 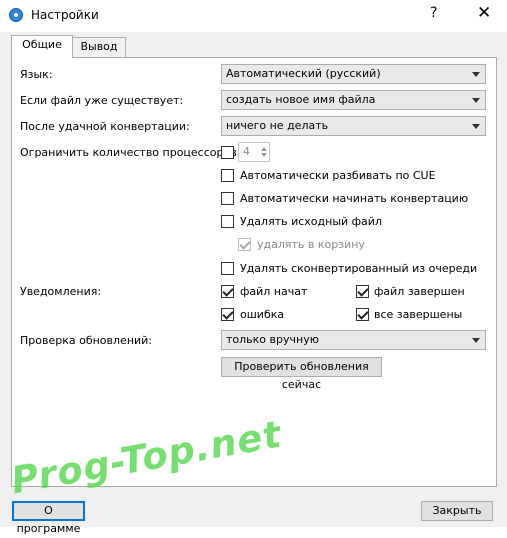 I want to click on app-icon, so click(x=16, y=15).